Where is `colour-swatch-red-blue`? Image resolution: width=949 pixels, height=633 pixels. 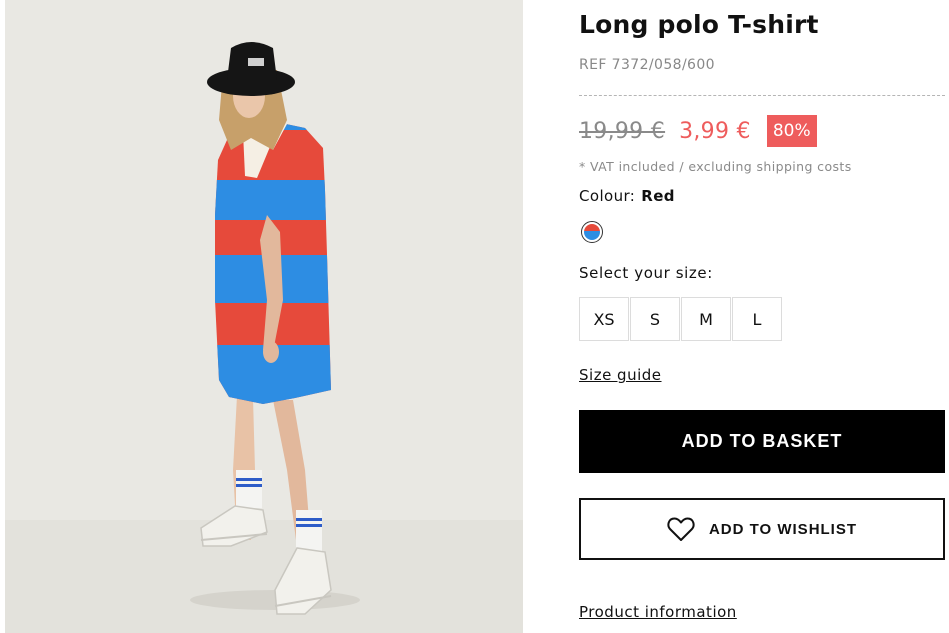 colour-swatch-red-blue is located at coordinates (592, 232).